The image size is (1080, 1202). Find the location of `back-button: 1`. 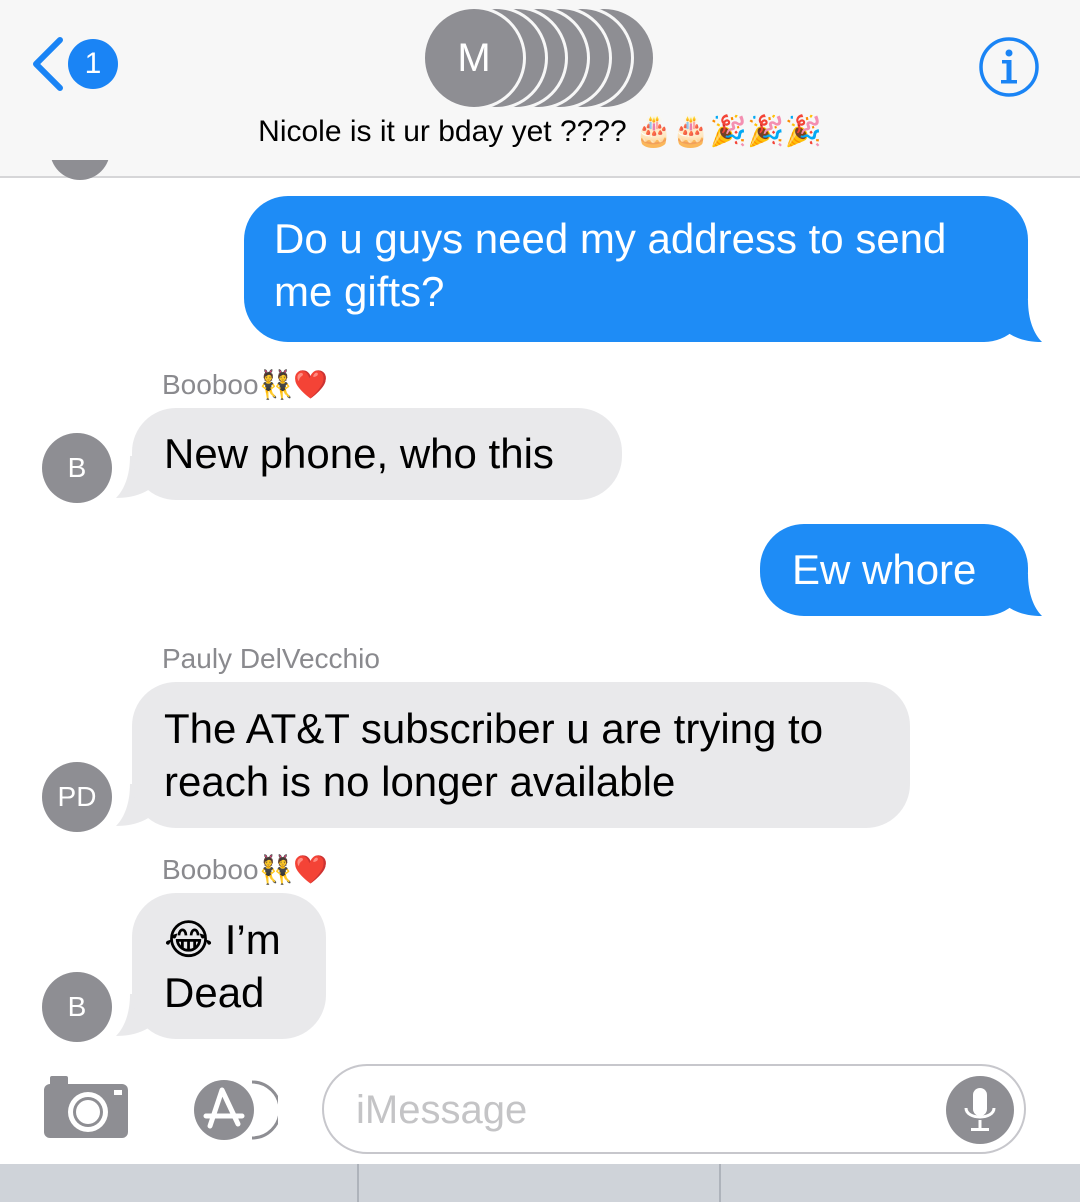

back-button: 1 is located at coordinates (74, 64).